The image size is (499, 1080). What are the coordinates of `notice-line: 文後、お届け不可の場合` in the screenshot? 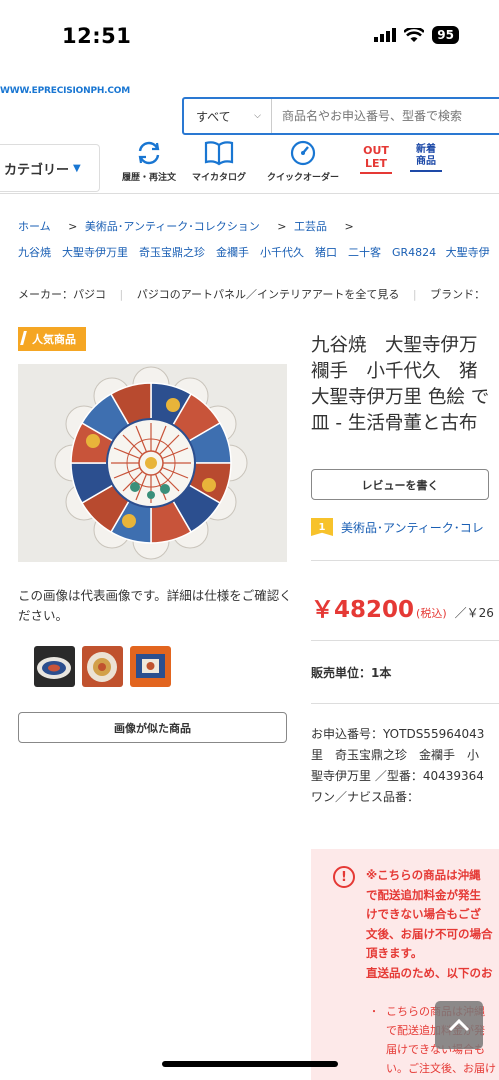 It's located at (429, 933).